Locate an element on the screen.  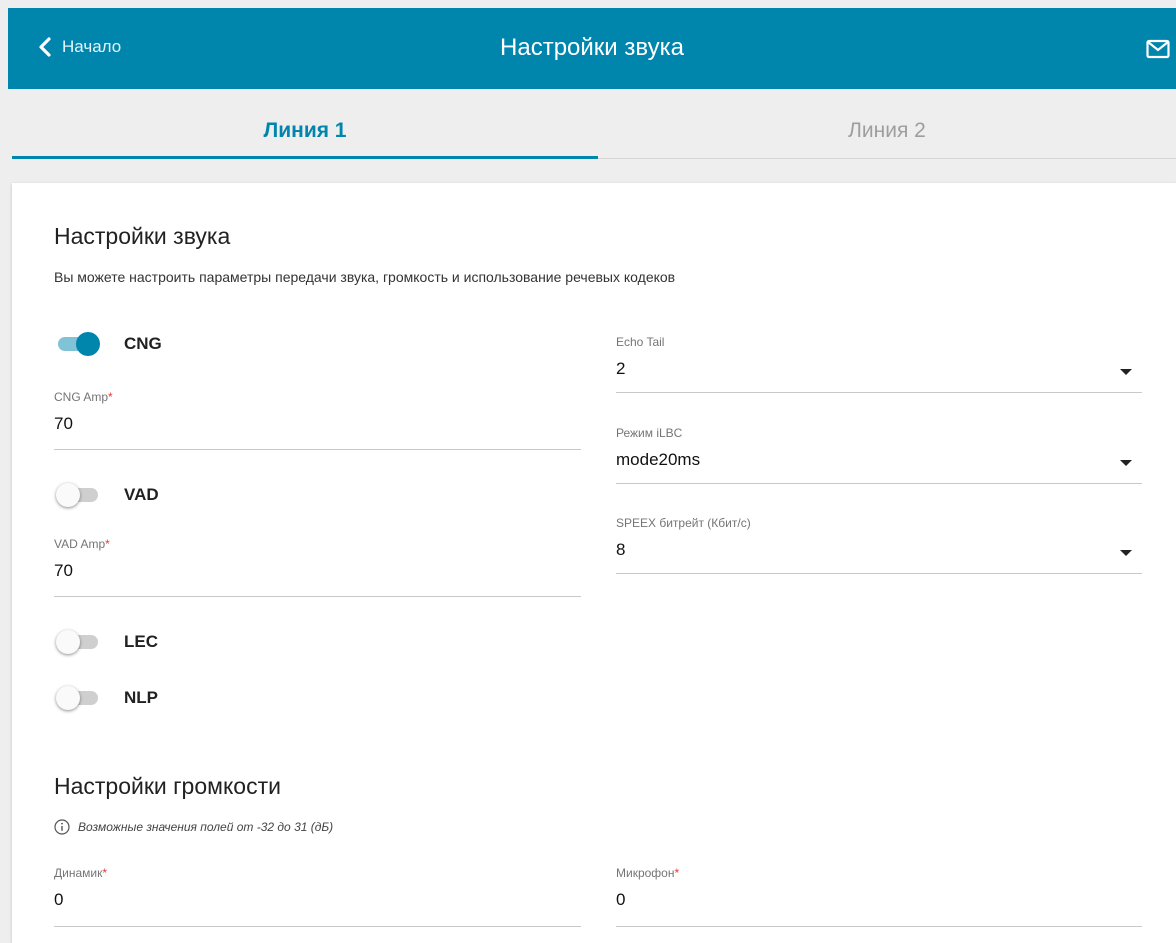
ilbc-mode-underline is located at coordinates (879, 483).